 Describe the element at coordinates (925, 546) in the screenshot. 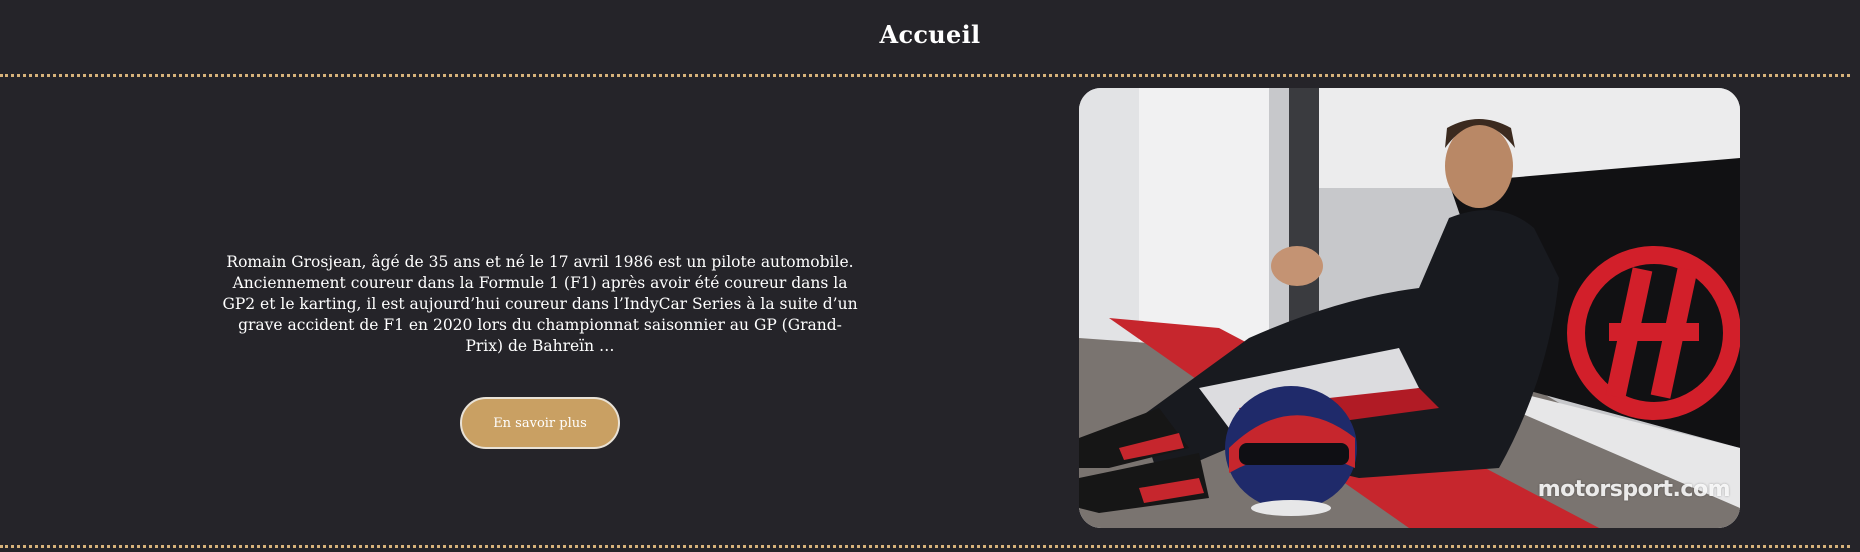

I see `bottom-dotted-divider` at that location.